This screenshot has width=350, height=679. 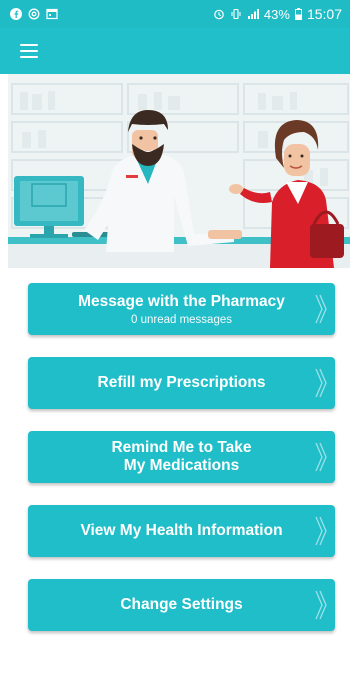 I want to click on battery-percent: 43%, so click(x=276, y=14).